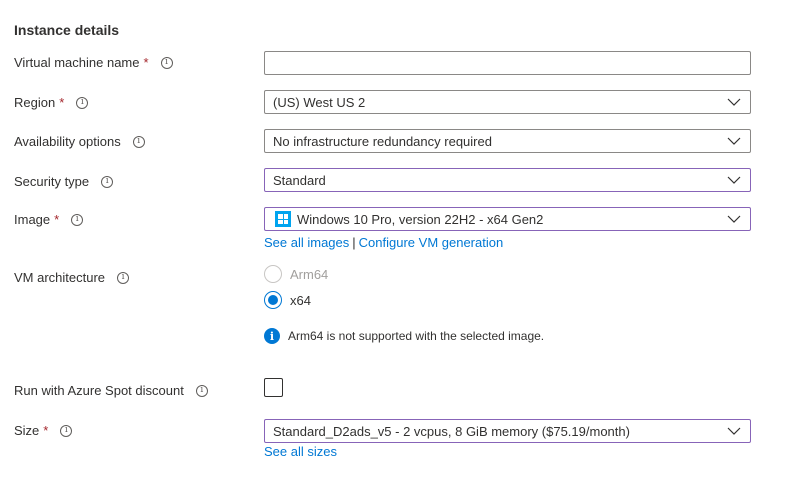 Image resolution: width=796 pixels, height=485 pixels. I want to click on security-type-select: Standard, so click(507, 180).